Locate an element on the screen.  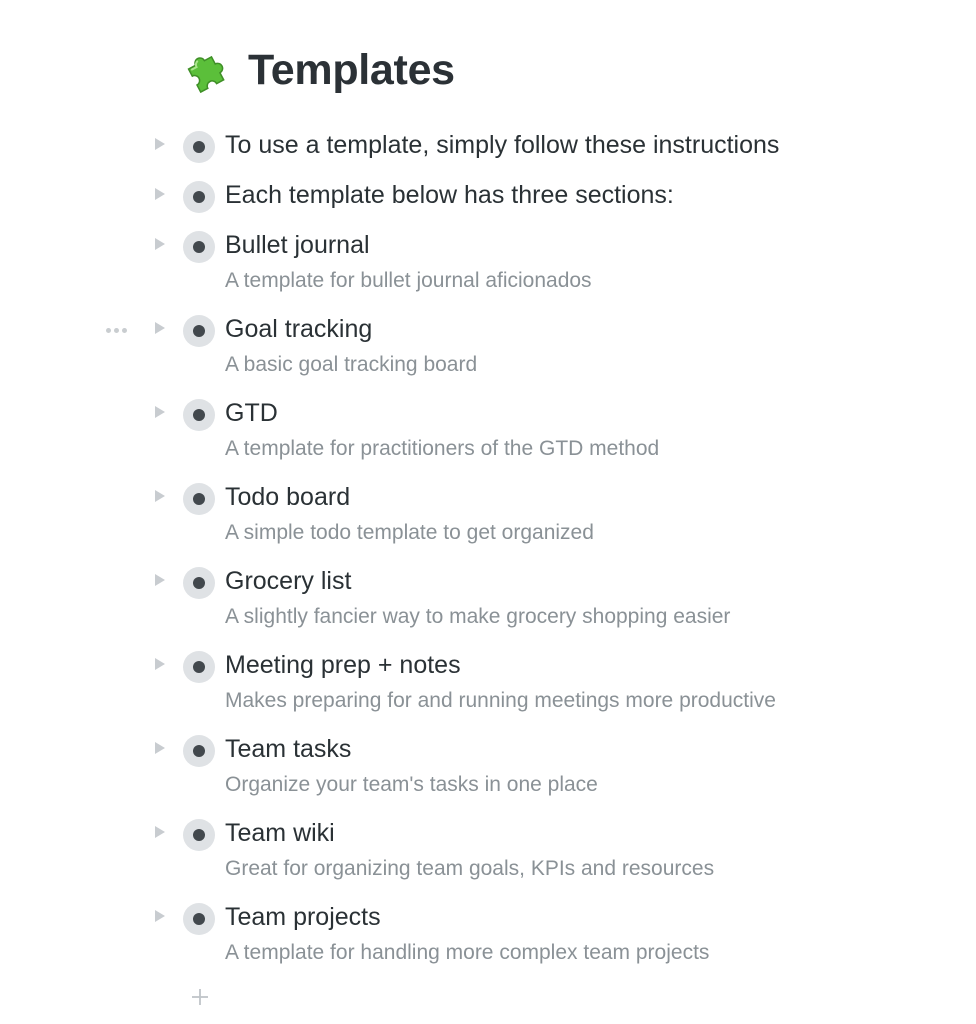
item-title: Each template below has three sections: is located at coordinates (449, 195).